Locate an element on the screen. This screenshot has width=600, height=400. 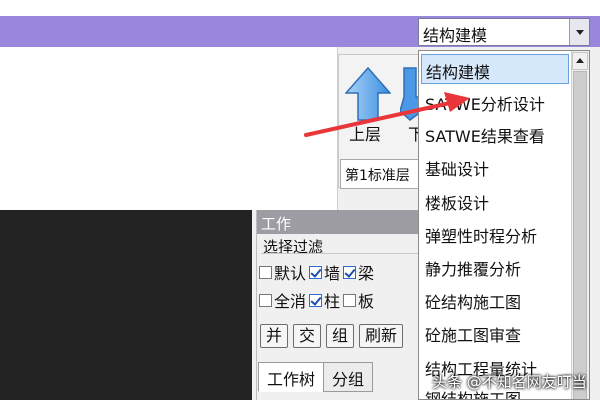
work-tabs: 工作树 分组 is located at coordinates (316, 377).